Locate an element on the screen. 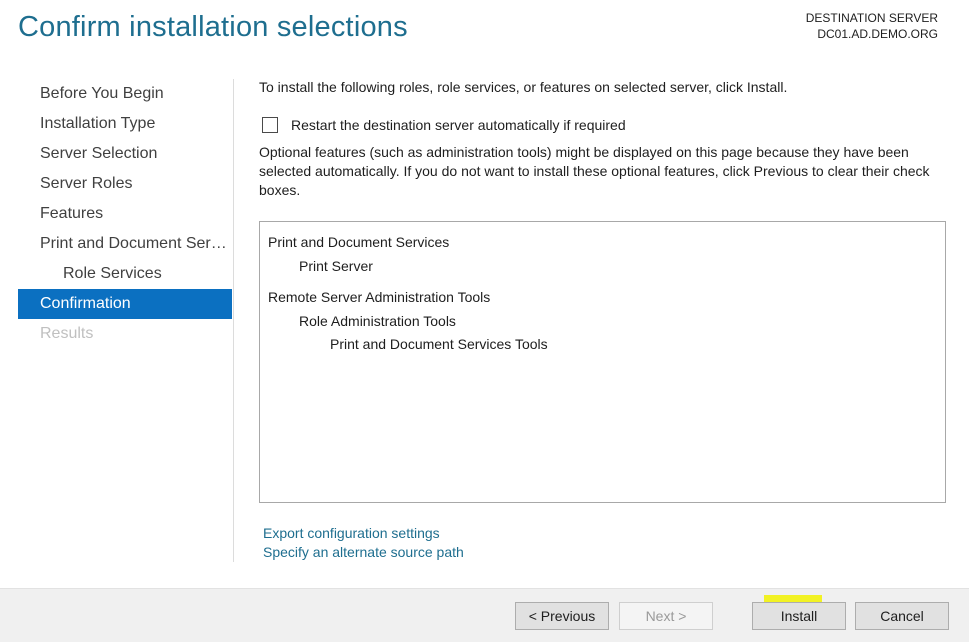  nav-item-role-services: Role Services is located at coordinates (125, 274).